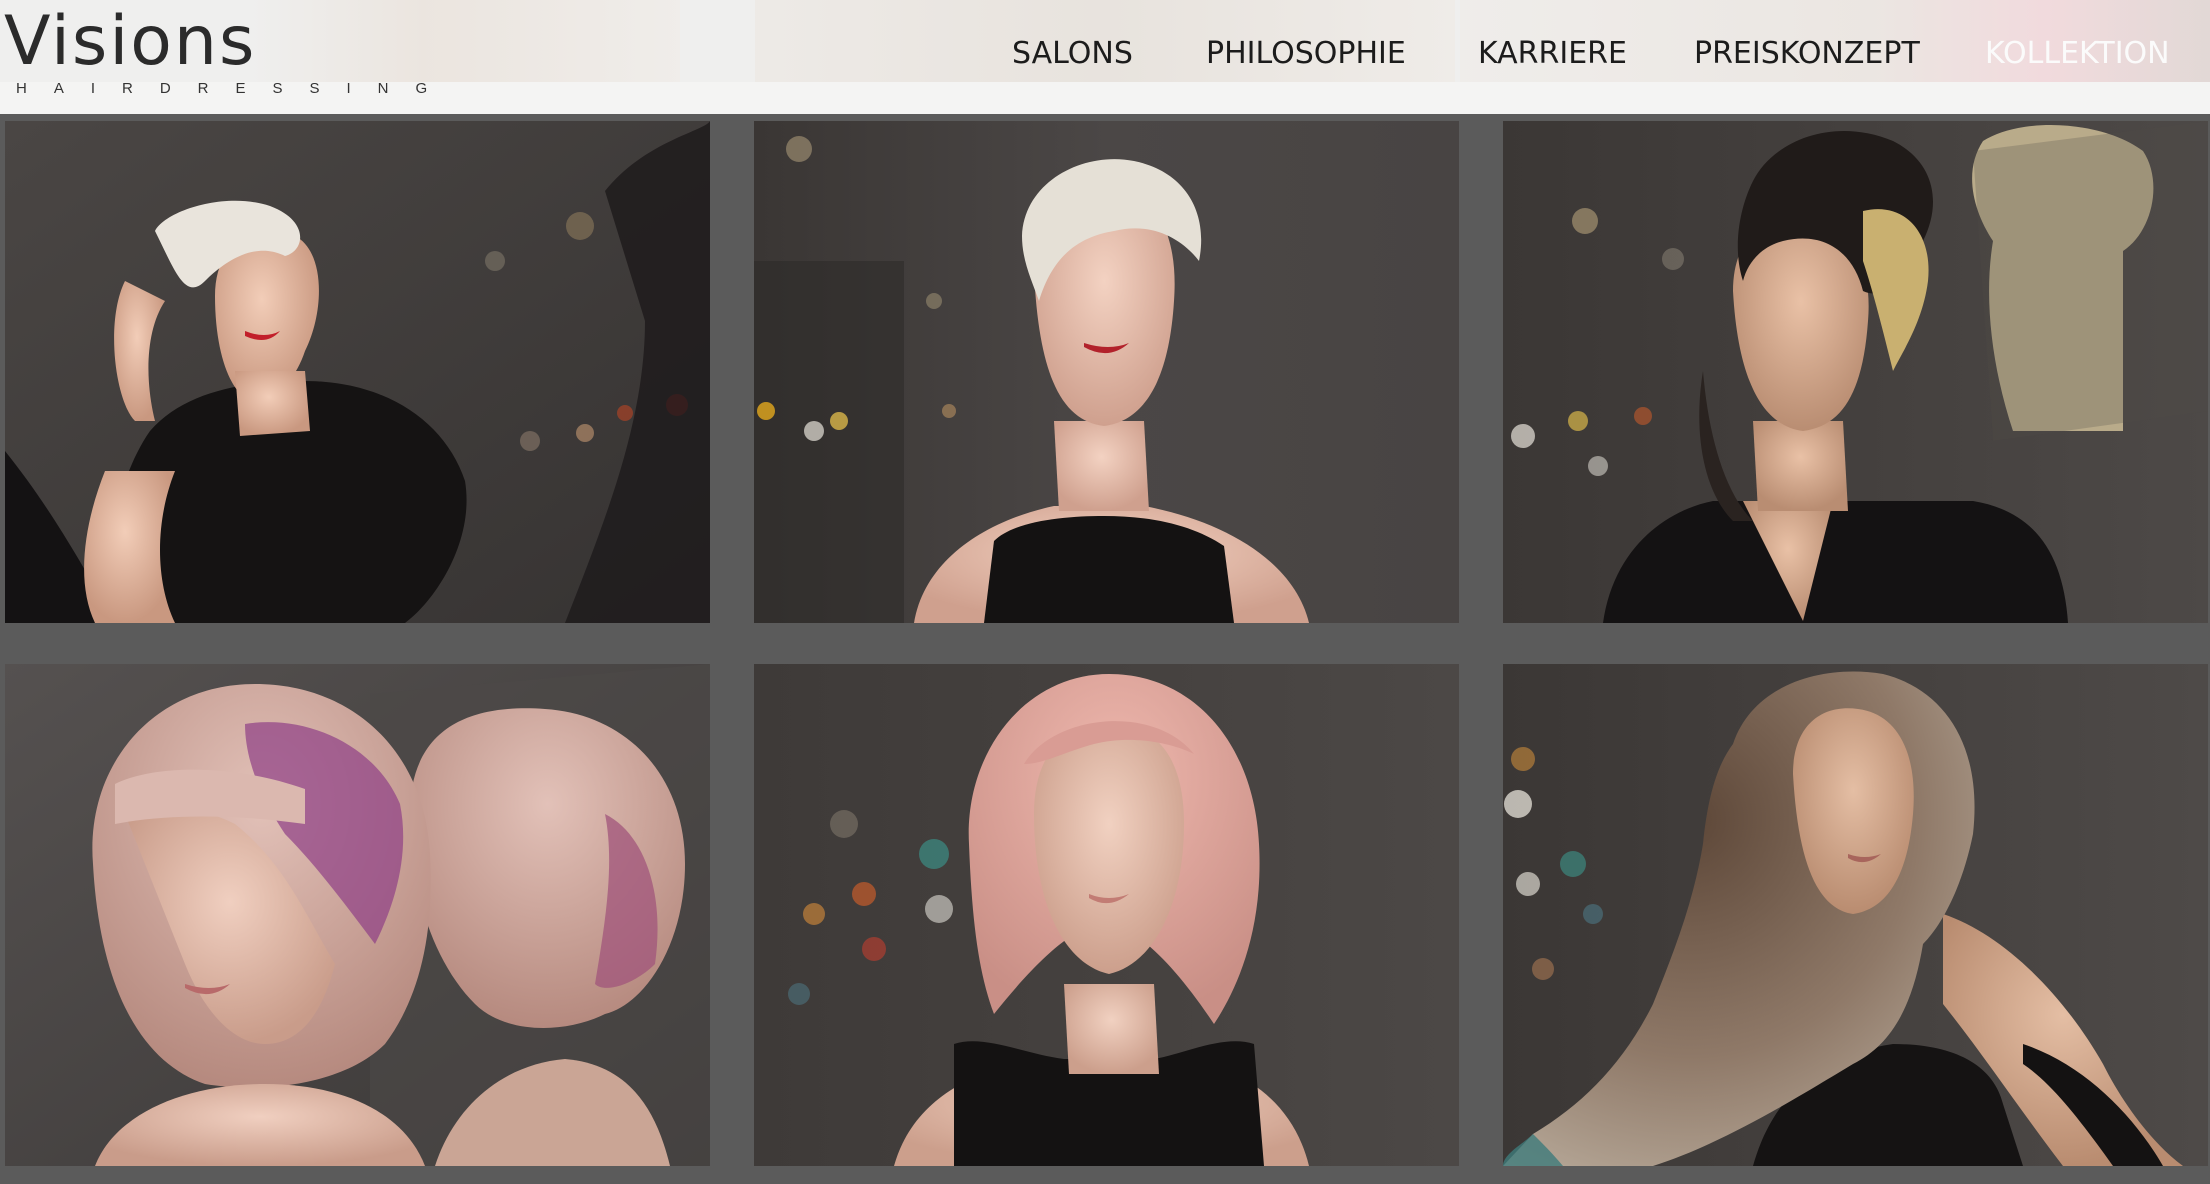 The width and height of the screenshot is (2210, 1184). I want to click on portrait-pink-lob, so click(1106, 915).